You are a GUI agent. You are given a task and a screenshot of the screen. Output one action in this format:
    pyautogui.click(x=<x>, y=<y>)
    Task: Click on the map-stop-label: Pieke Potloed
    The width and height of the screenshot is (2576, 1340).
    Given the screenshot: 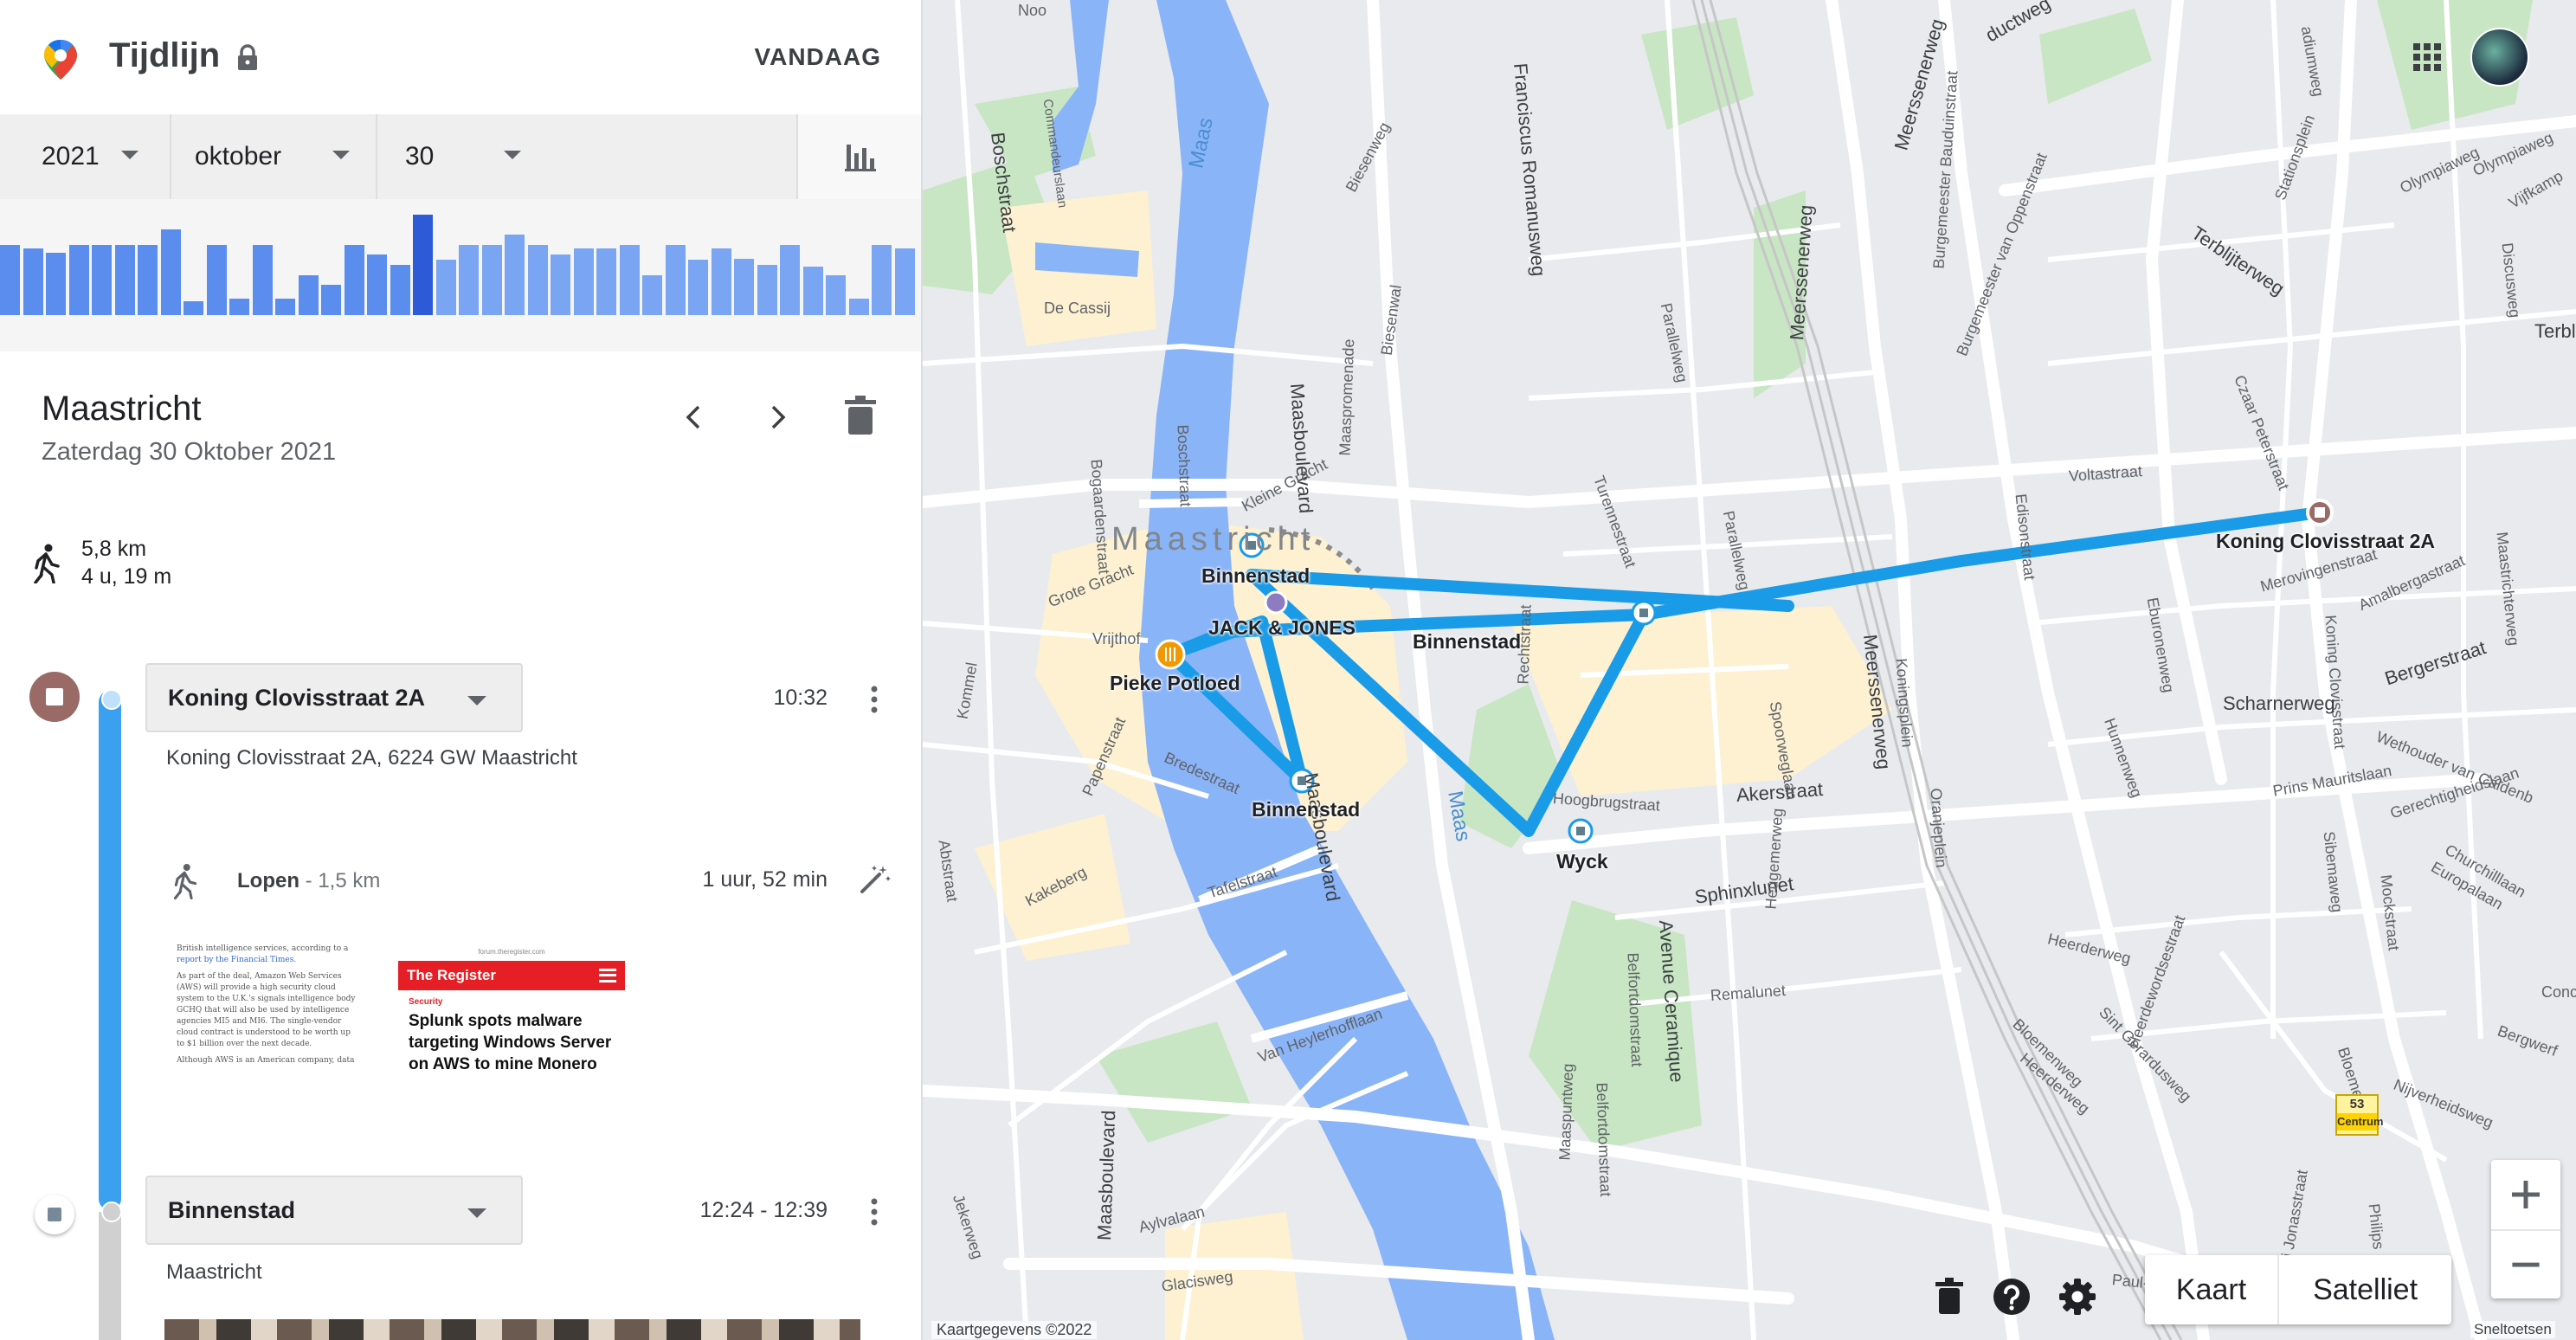 What is the action you would take?
    pyautogui.click(x=1175, y=684)
    